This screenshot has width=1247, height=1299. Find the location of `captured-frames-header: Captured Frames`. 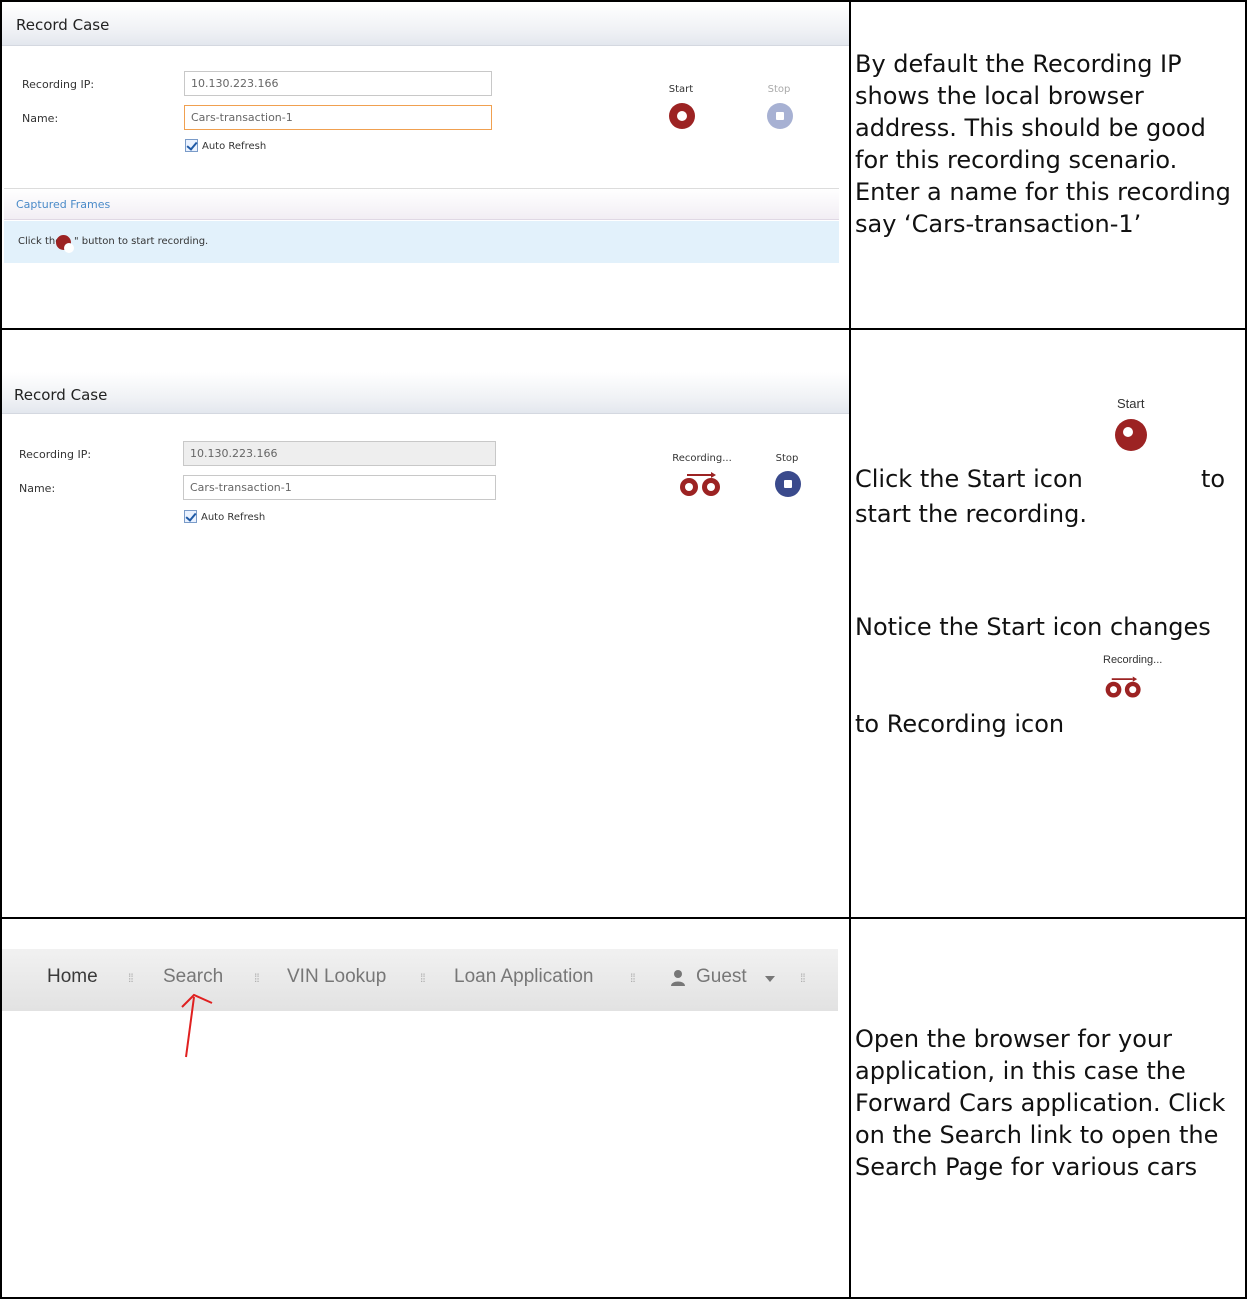

captured-frames-header: Captured Frames is located at coordinates (421, 204).